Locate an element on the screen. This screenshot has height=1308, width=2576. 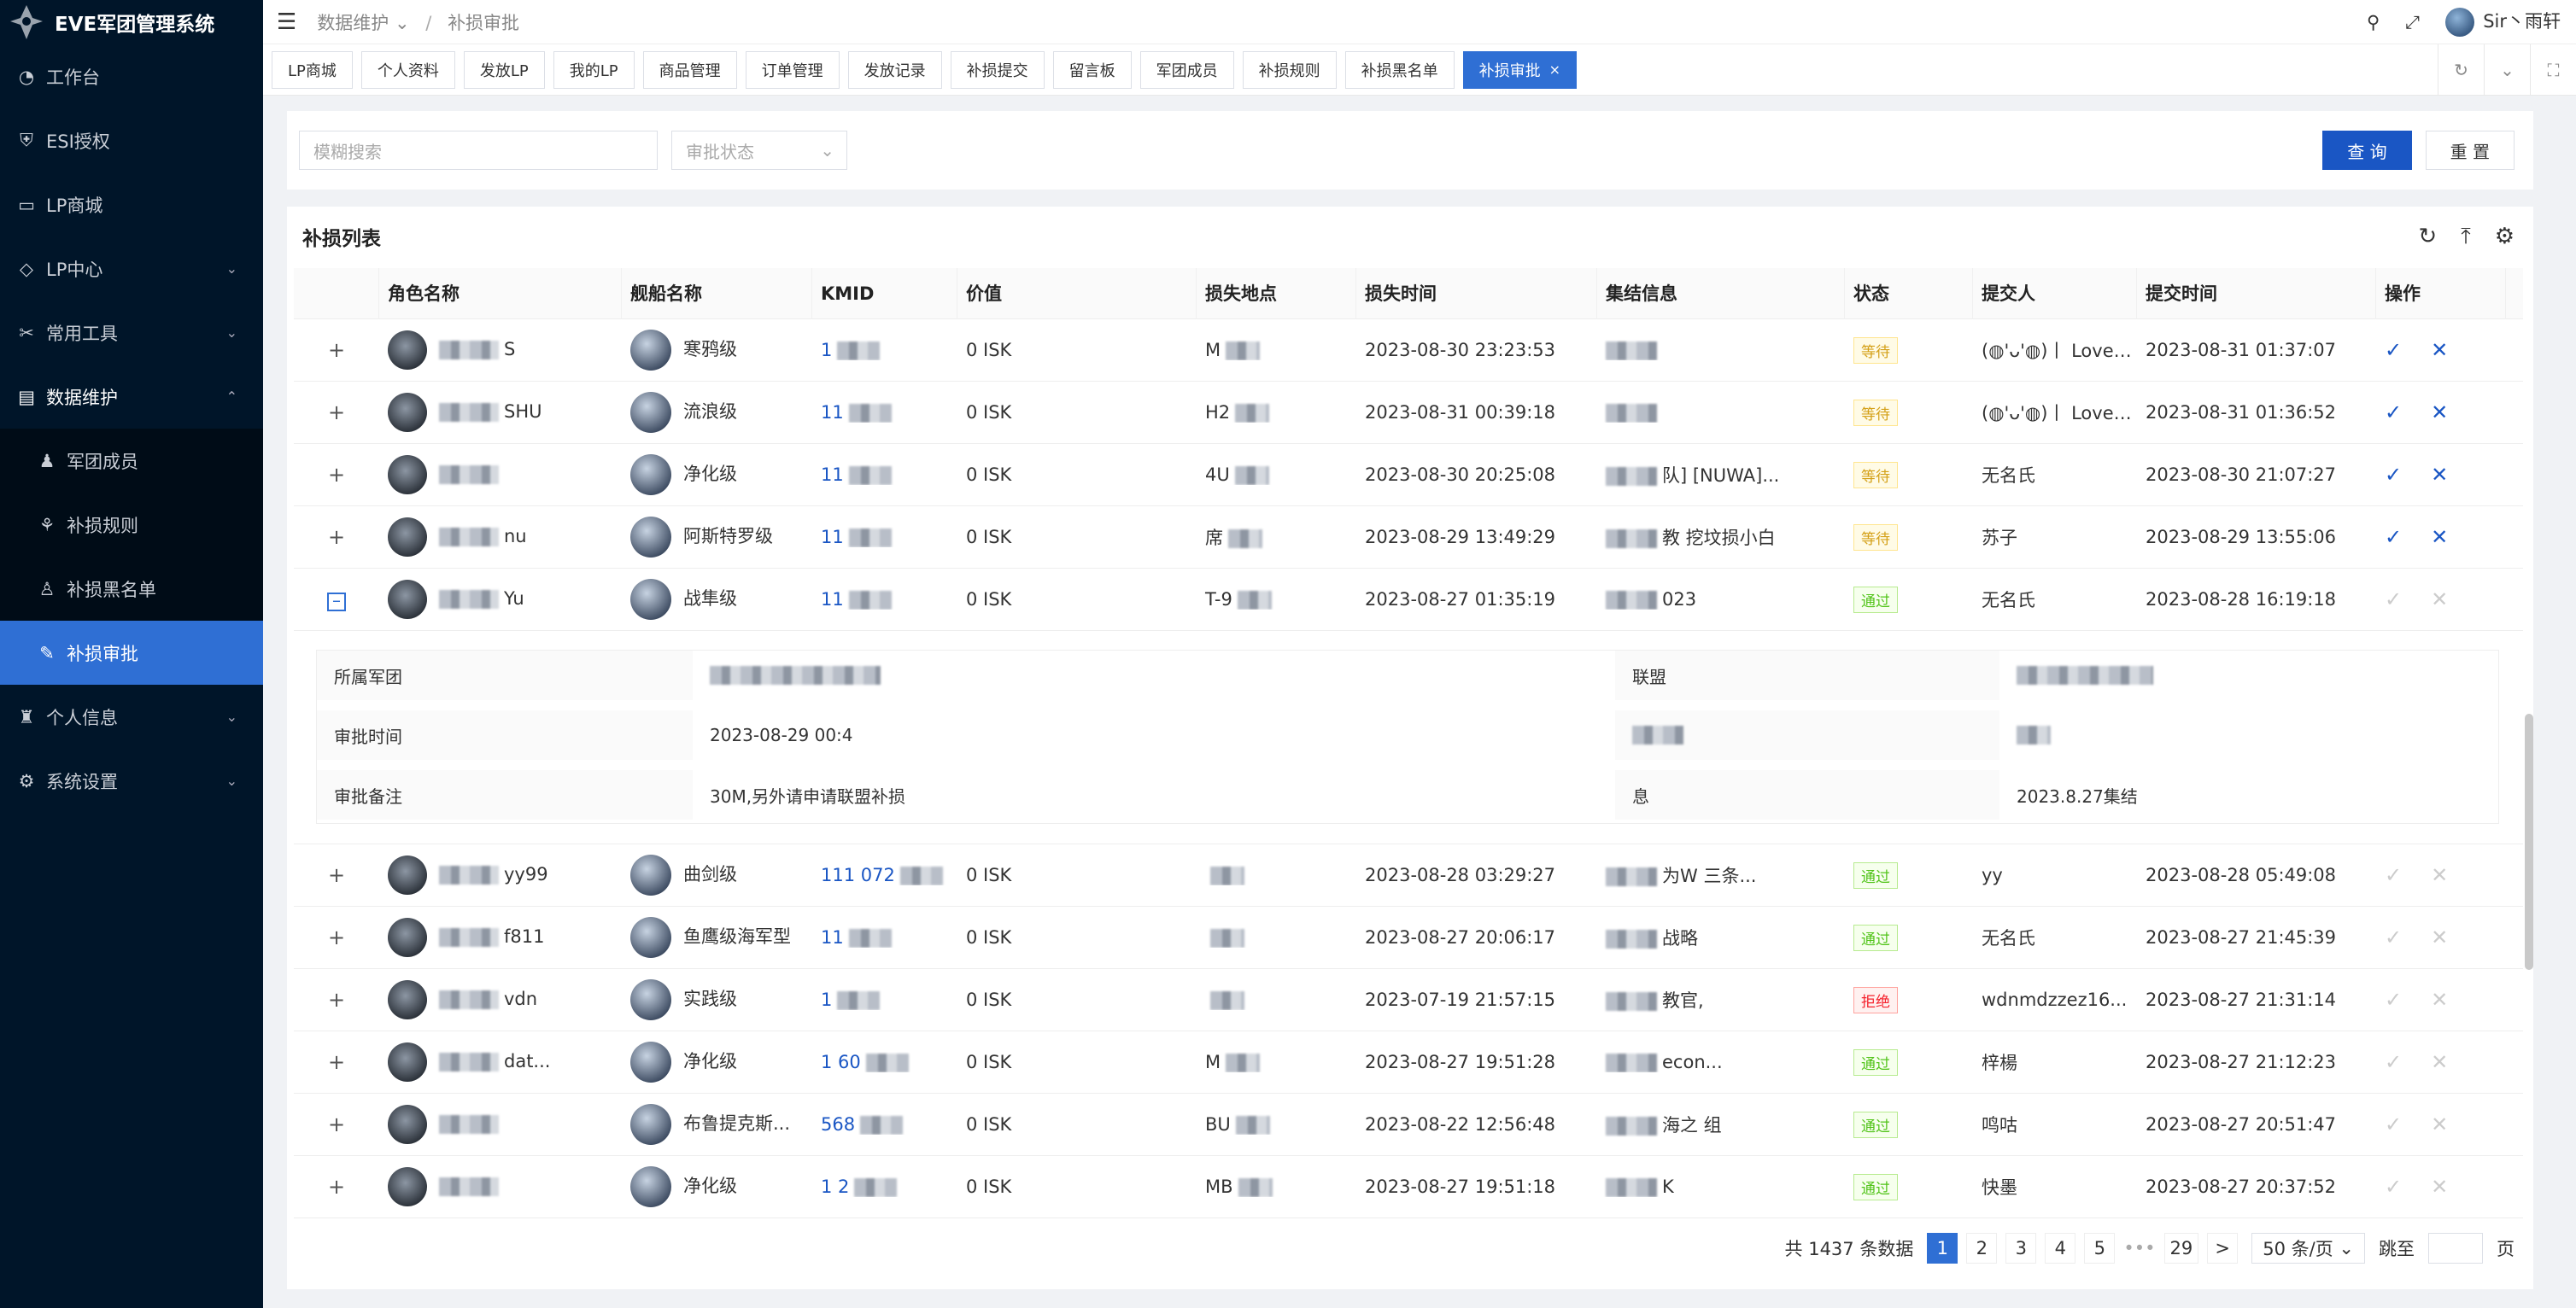
reset-button: 重 置 is located at coordinates (2470, 150).